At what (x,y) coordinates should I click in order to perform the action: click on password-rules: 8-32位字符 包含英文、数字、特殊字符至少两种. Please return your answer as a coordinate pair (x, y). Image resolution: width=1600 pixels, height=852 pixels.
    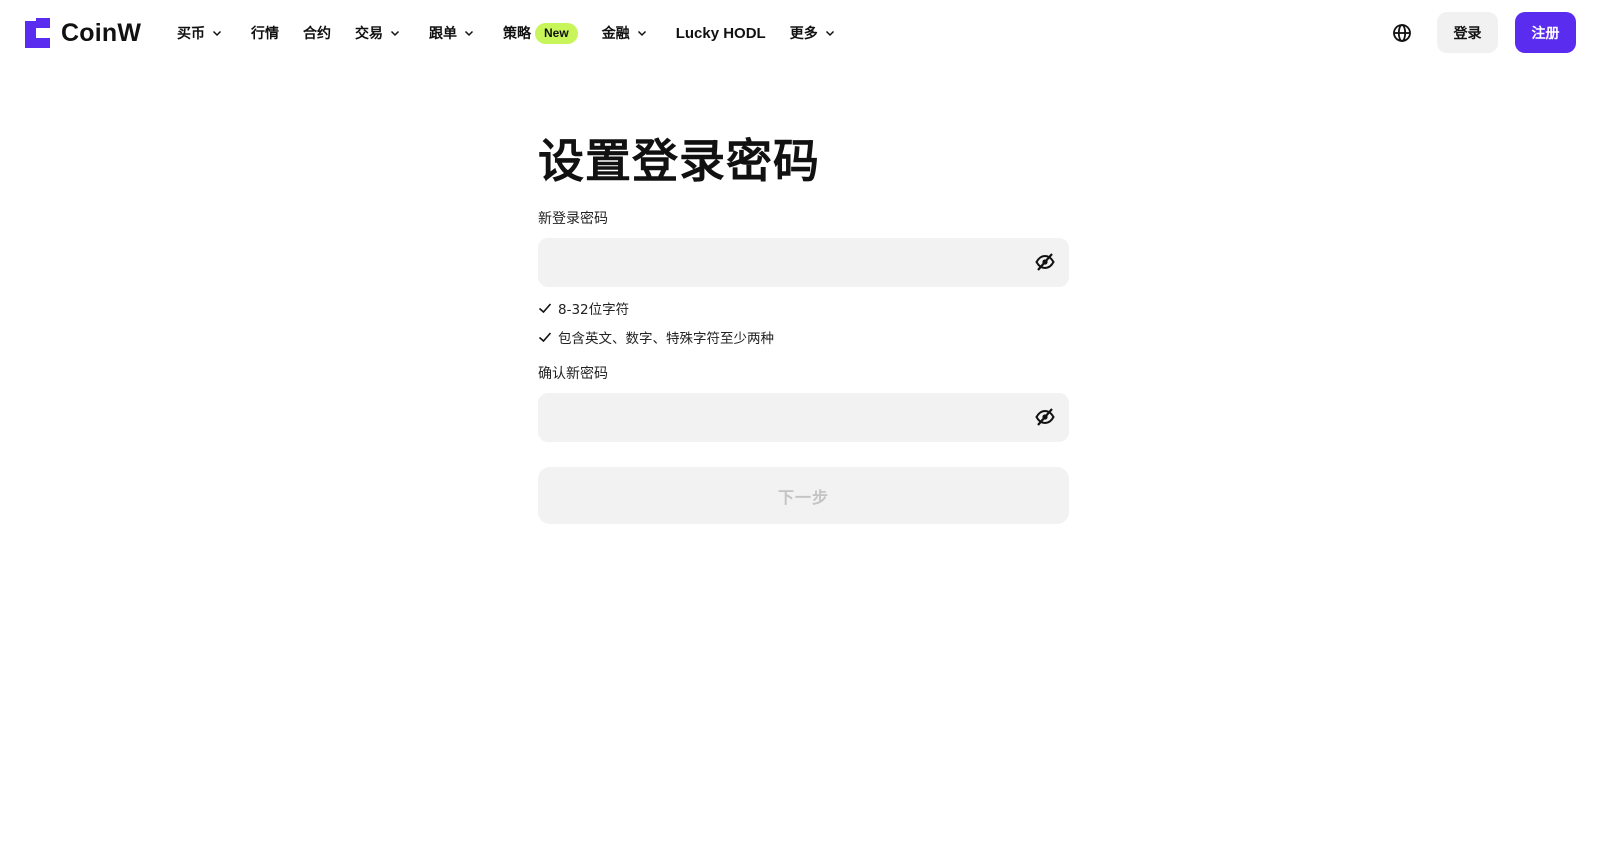
    Looking at the image, I should click on (803, 322).